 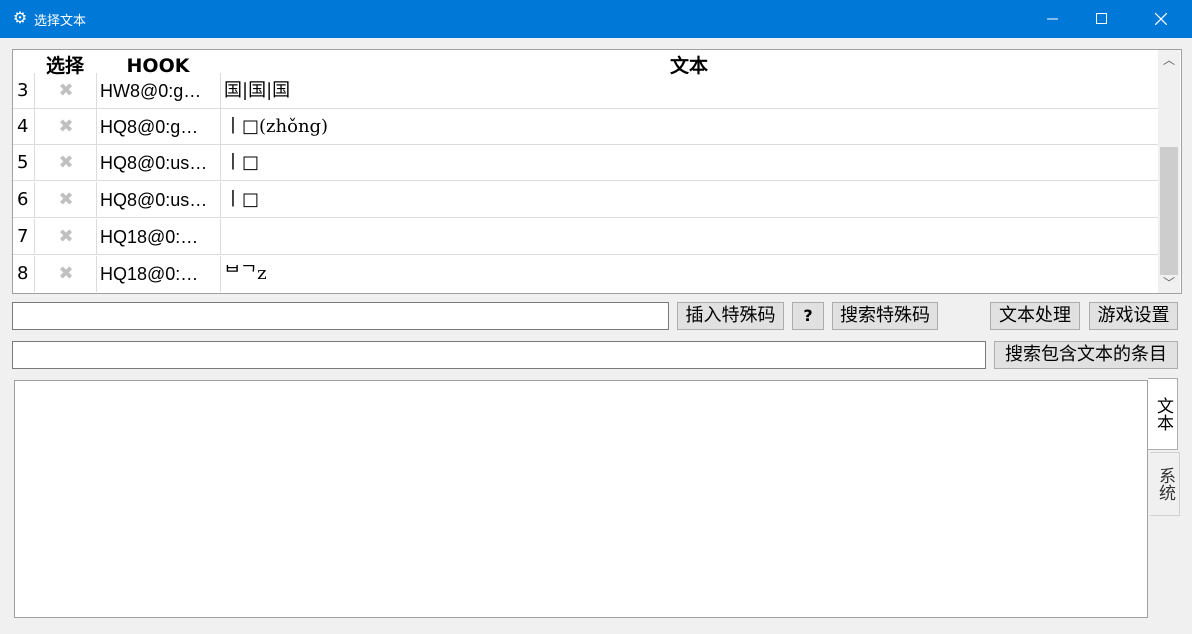 I want to click on tab-system: 系统, so click(x=1165, y=484).